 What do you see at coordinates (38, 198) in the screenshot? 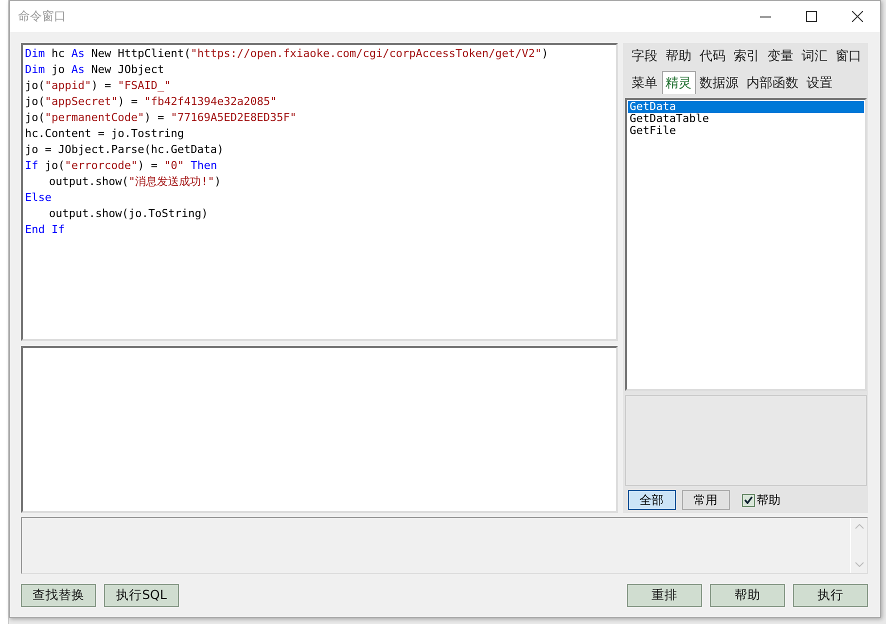
I see `code-line: Else` at bounding box center [38, 198].